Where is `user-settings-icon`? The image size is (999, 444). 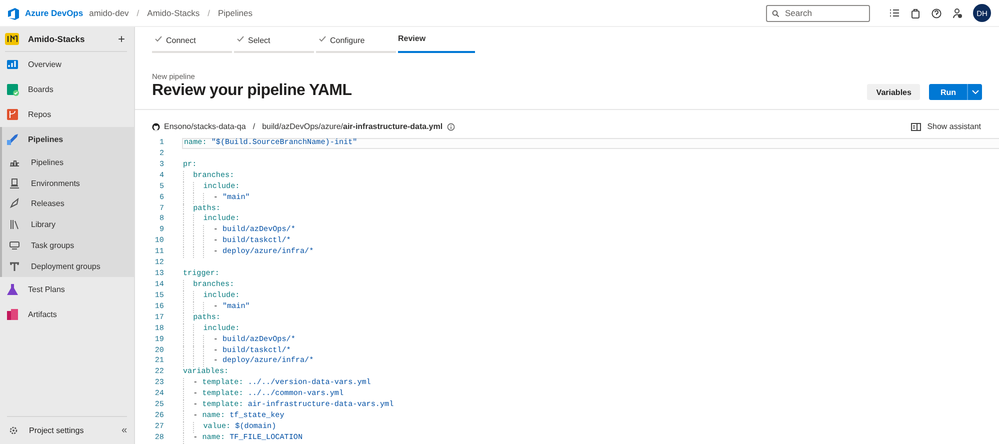
user-settings-icon is located at coordinates (957, 13).